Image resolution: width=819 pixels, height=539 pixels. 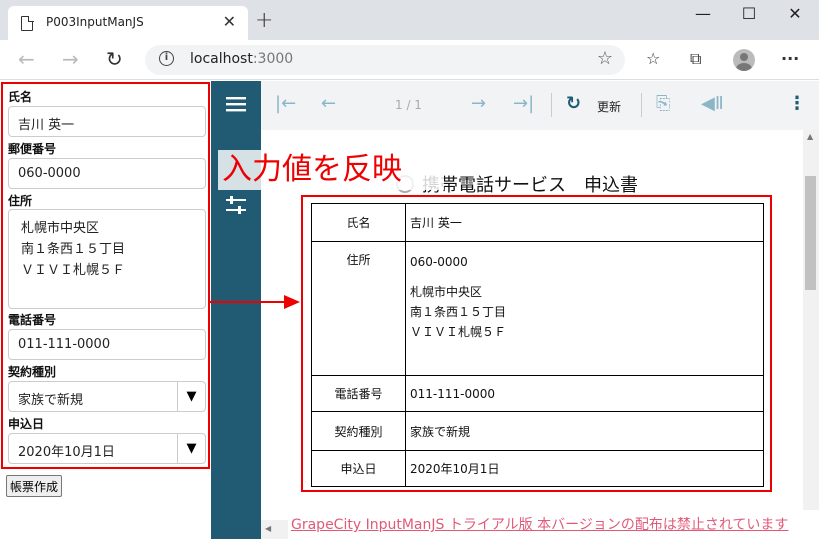 I want to click on address-label: 住所, so click(x=20, y=201).